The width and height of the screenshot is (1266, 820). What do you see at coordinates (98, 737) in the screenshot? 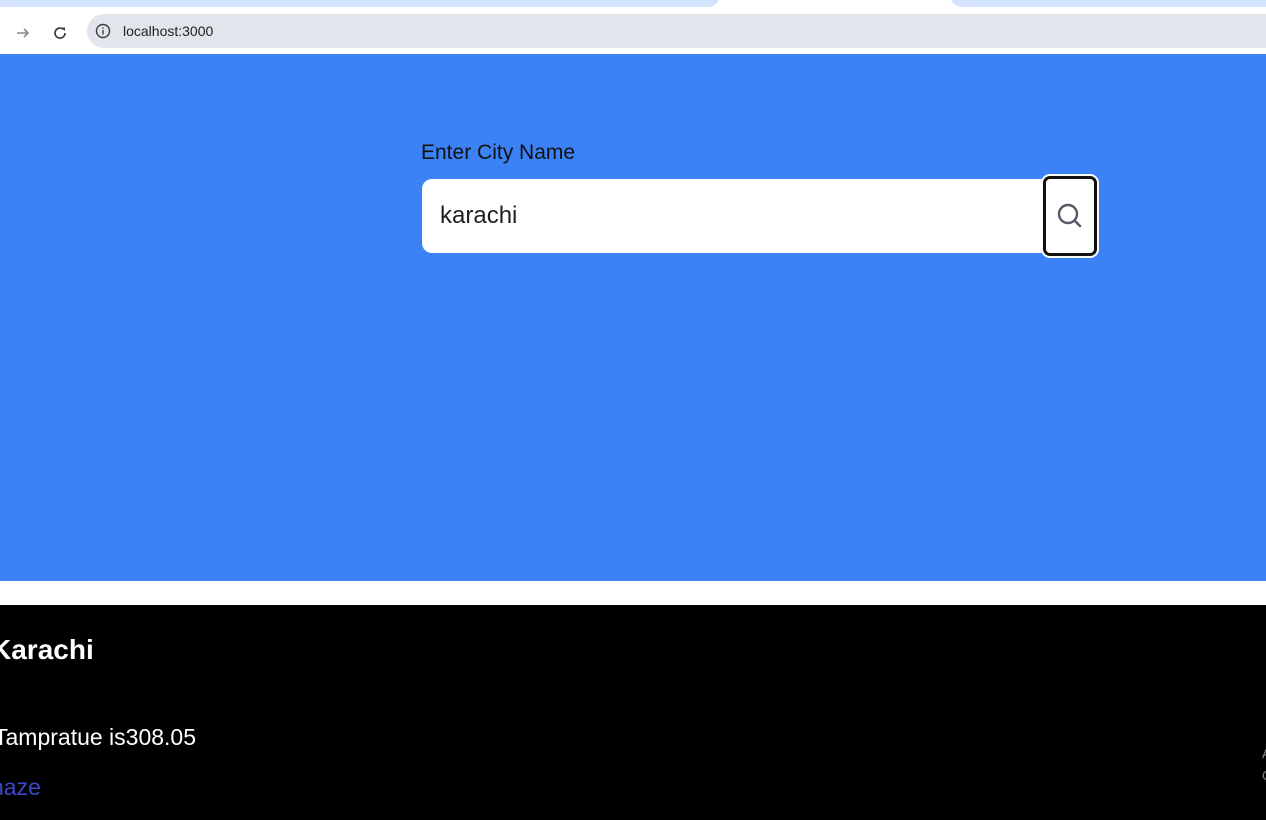
I see `temperature-text: Tampratue is308.05` at bounding box center [98, 737].